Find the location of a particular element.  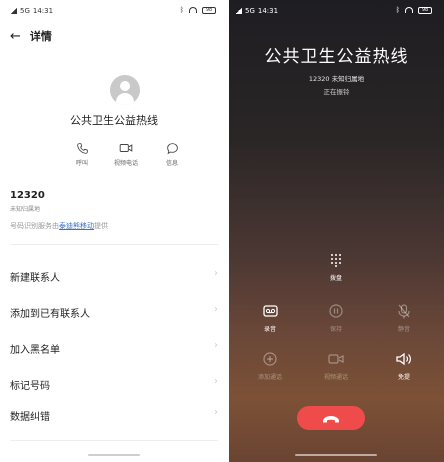

call-button: 呼叫 is located at coordinates (82, 154).